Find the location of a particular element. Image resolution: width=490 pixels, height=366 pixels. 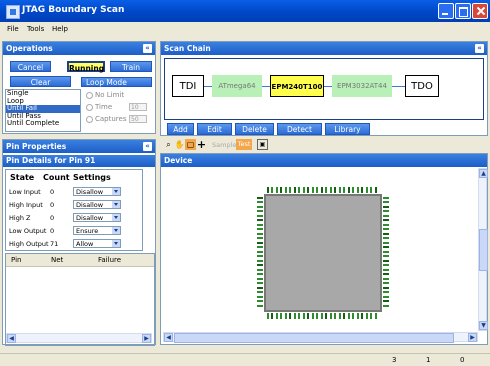

device-atmega64: ATmega64 is located at coordinates (237, 86).